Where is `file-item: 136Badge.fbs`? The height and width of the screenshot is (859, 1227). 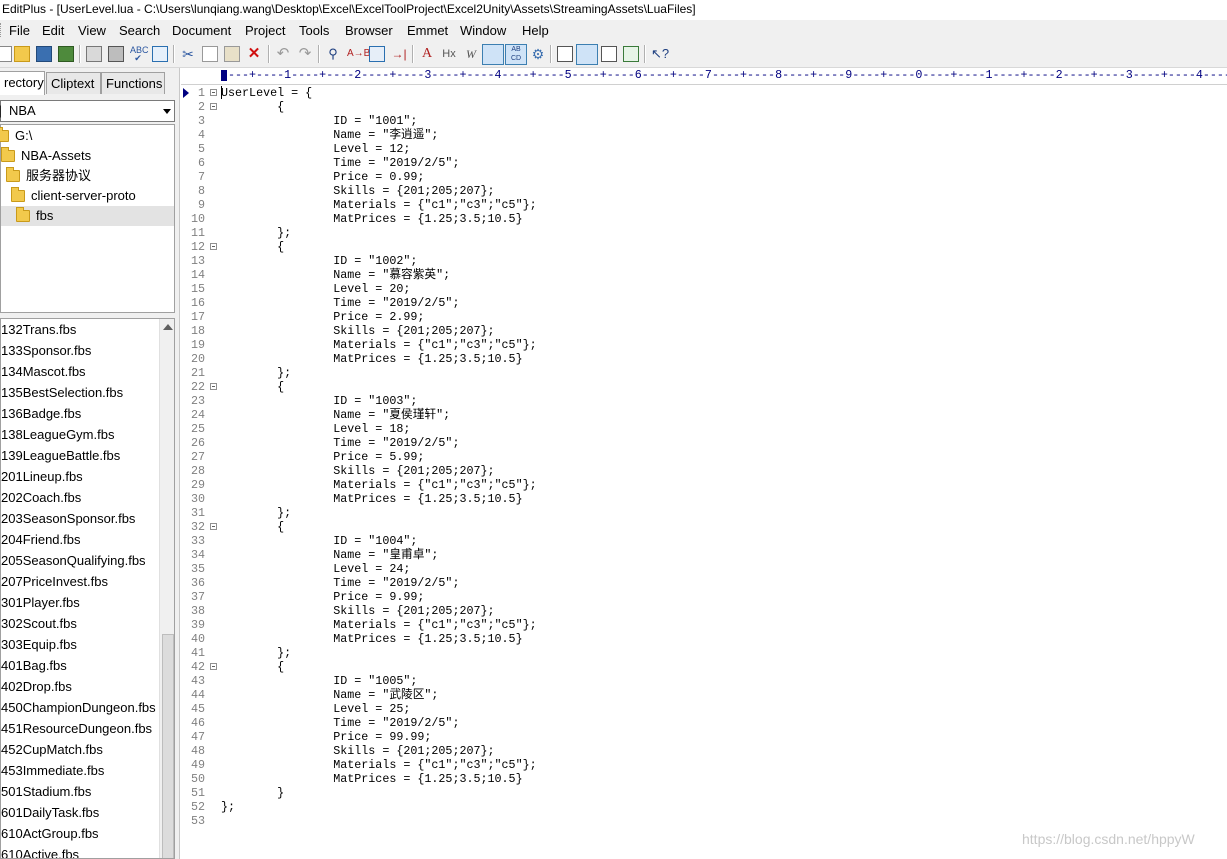
file-item: 136Badge.fbs is located at coordinates (41, 413).